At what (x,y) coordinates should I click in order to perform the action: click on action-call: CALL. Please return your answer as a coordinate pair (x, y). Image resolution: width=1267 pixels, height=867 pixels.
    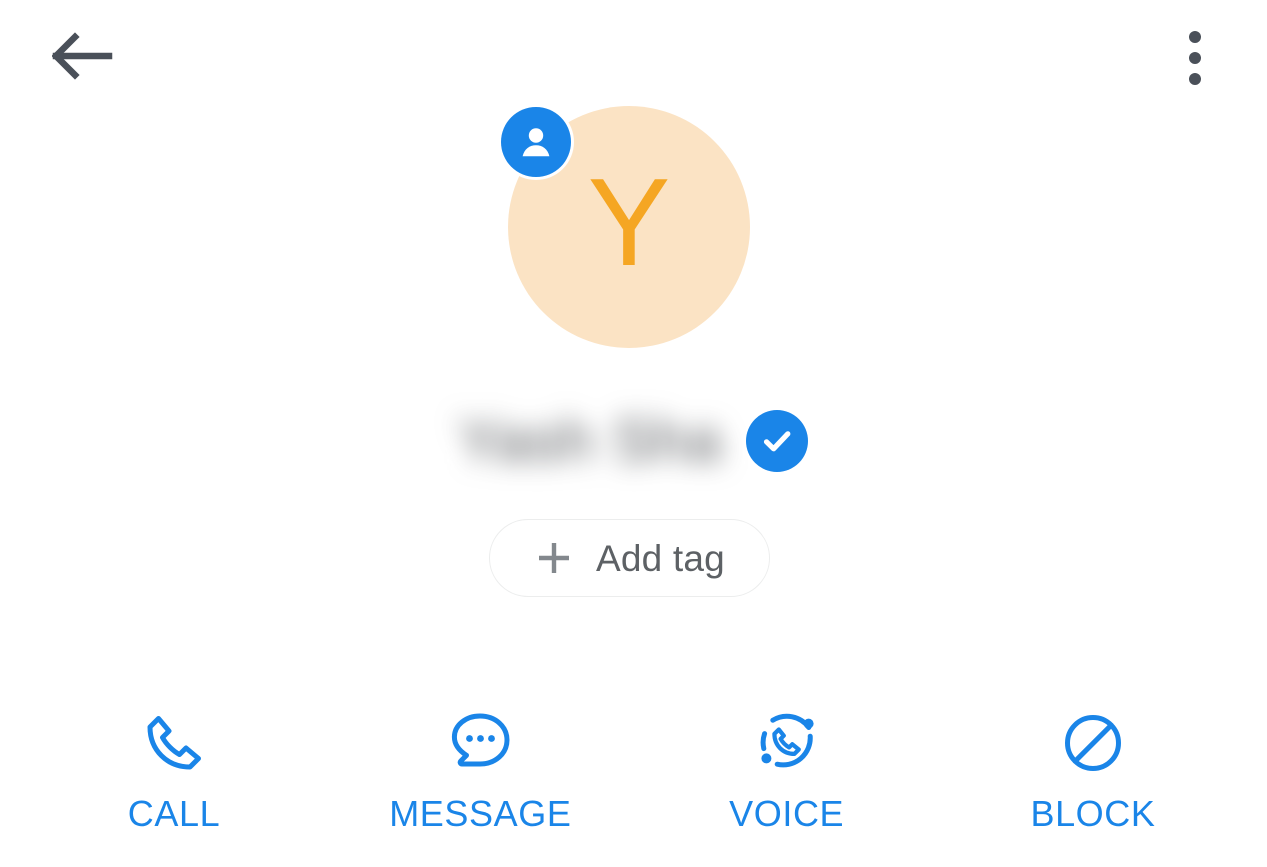
    Looking at the image, I should click on (174, 779).